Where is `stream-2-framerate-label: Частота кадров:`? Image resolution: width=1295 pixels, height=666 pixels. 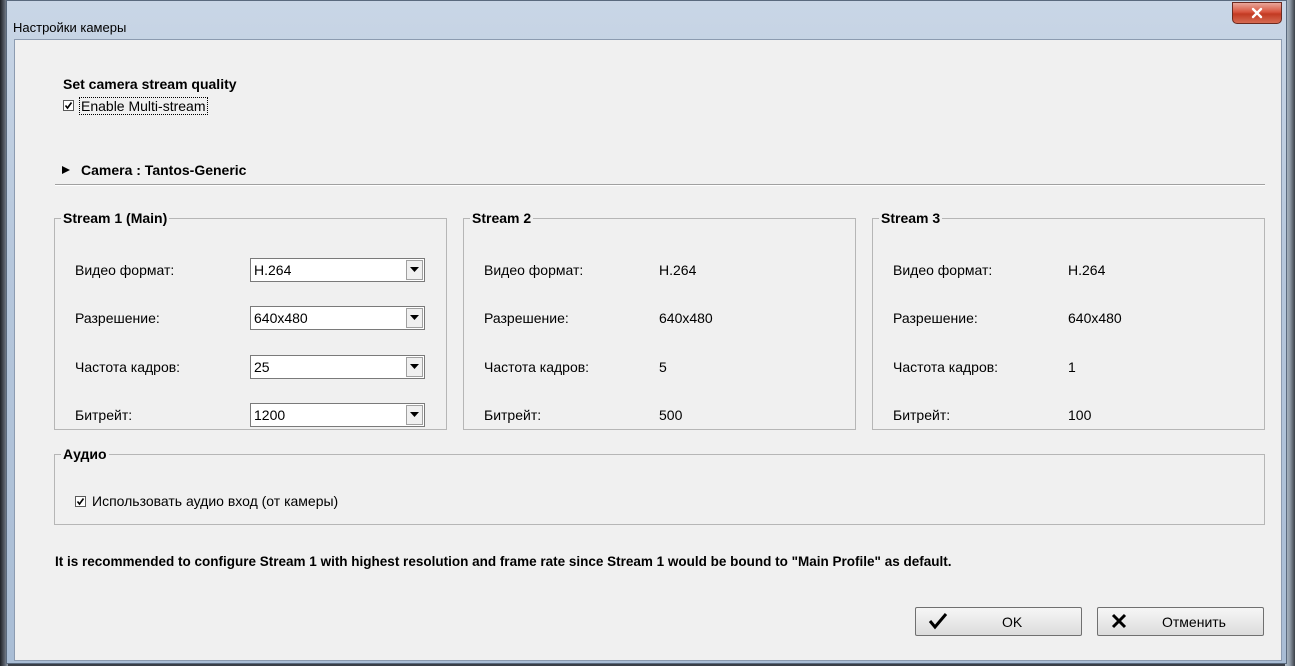 stream-2-framerate-label: Частота кадров: is located at coordinates (537, 367).